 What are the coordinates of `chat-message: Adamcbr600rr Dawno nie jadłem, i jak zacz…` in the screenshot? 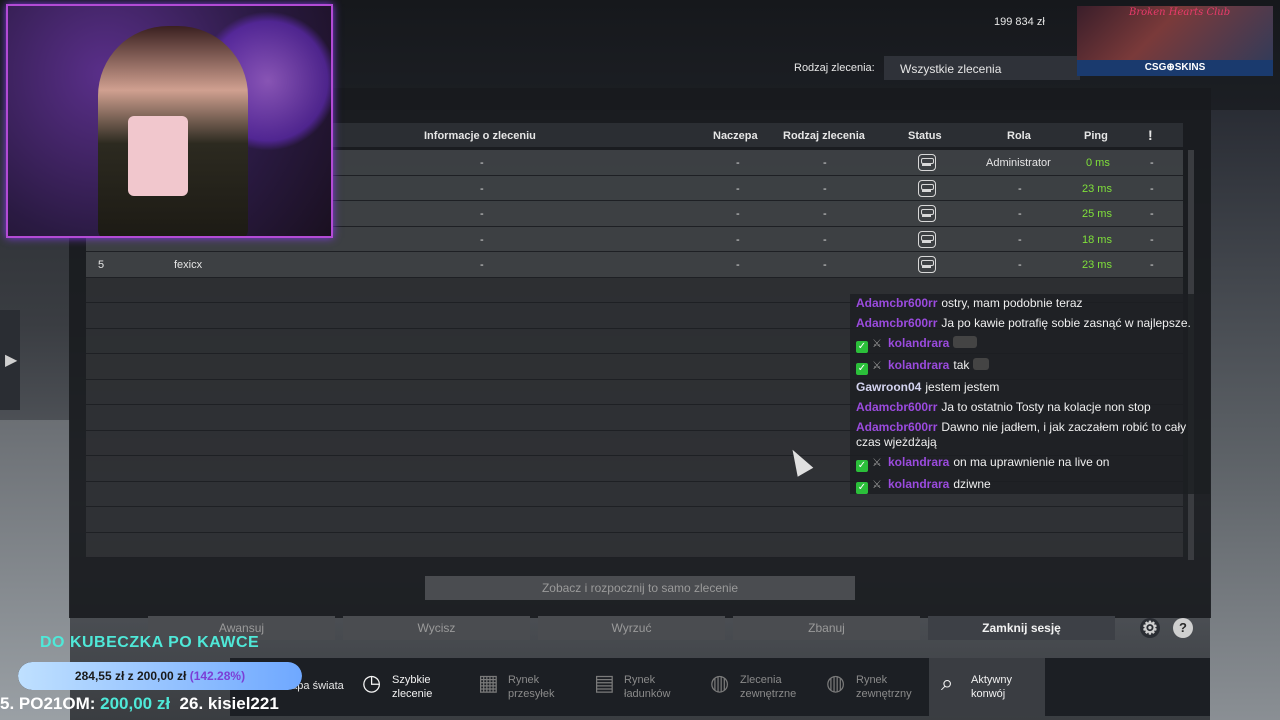 It's located at (1030, 435).